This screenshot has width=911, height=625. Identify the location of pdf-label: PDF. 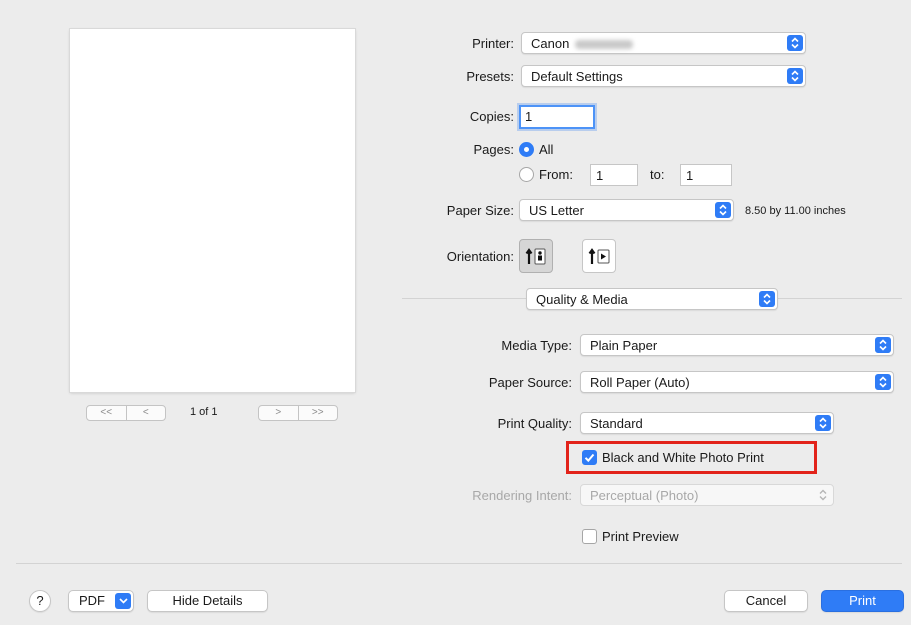
(92, 600).